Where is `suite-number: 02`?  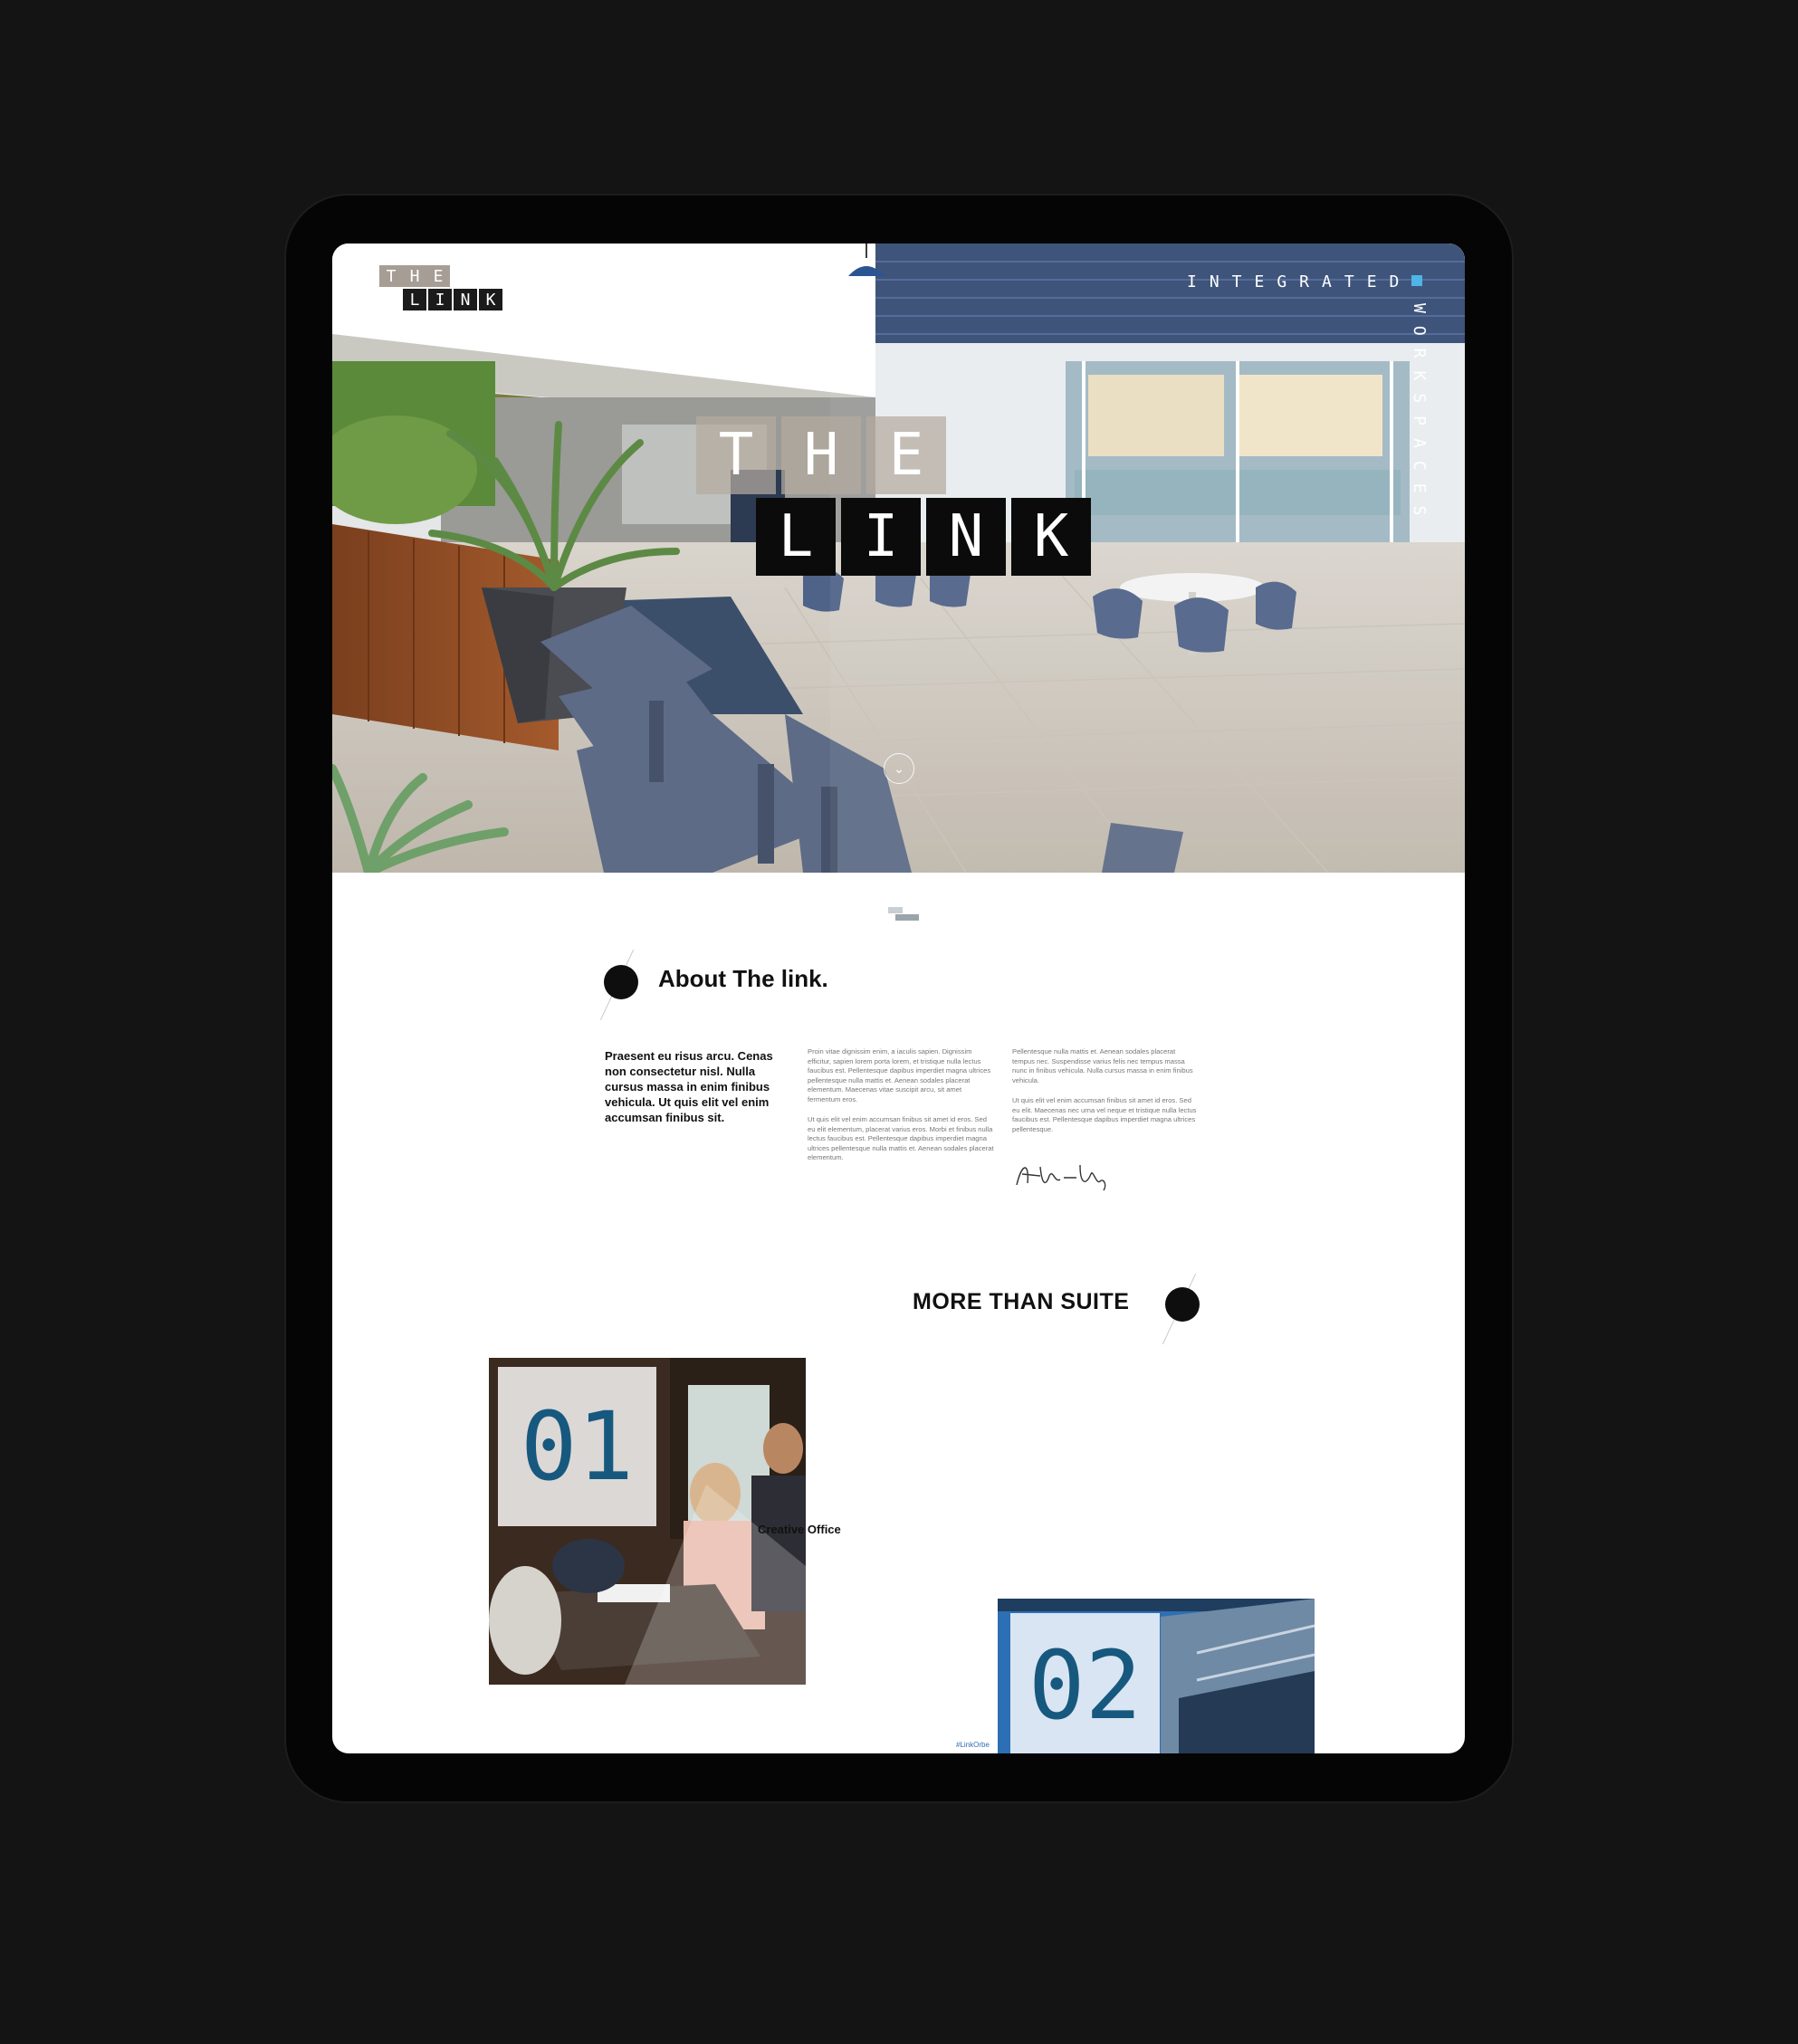
suite-number: 02 is located at coordinates (1085, 1683).